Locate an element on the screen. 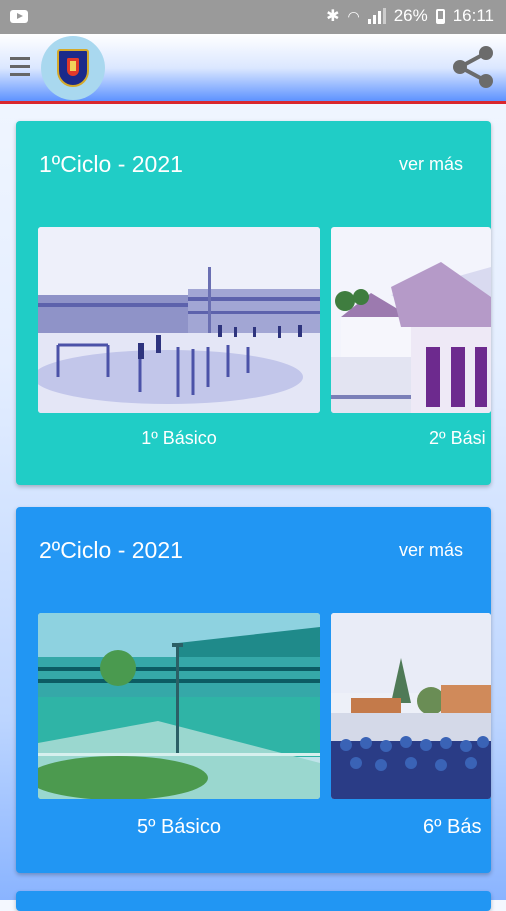 This screenshot has width=506, height=911. share-icon is located at coordinates (473, 67).